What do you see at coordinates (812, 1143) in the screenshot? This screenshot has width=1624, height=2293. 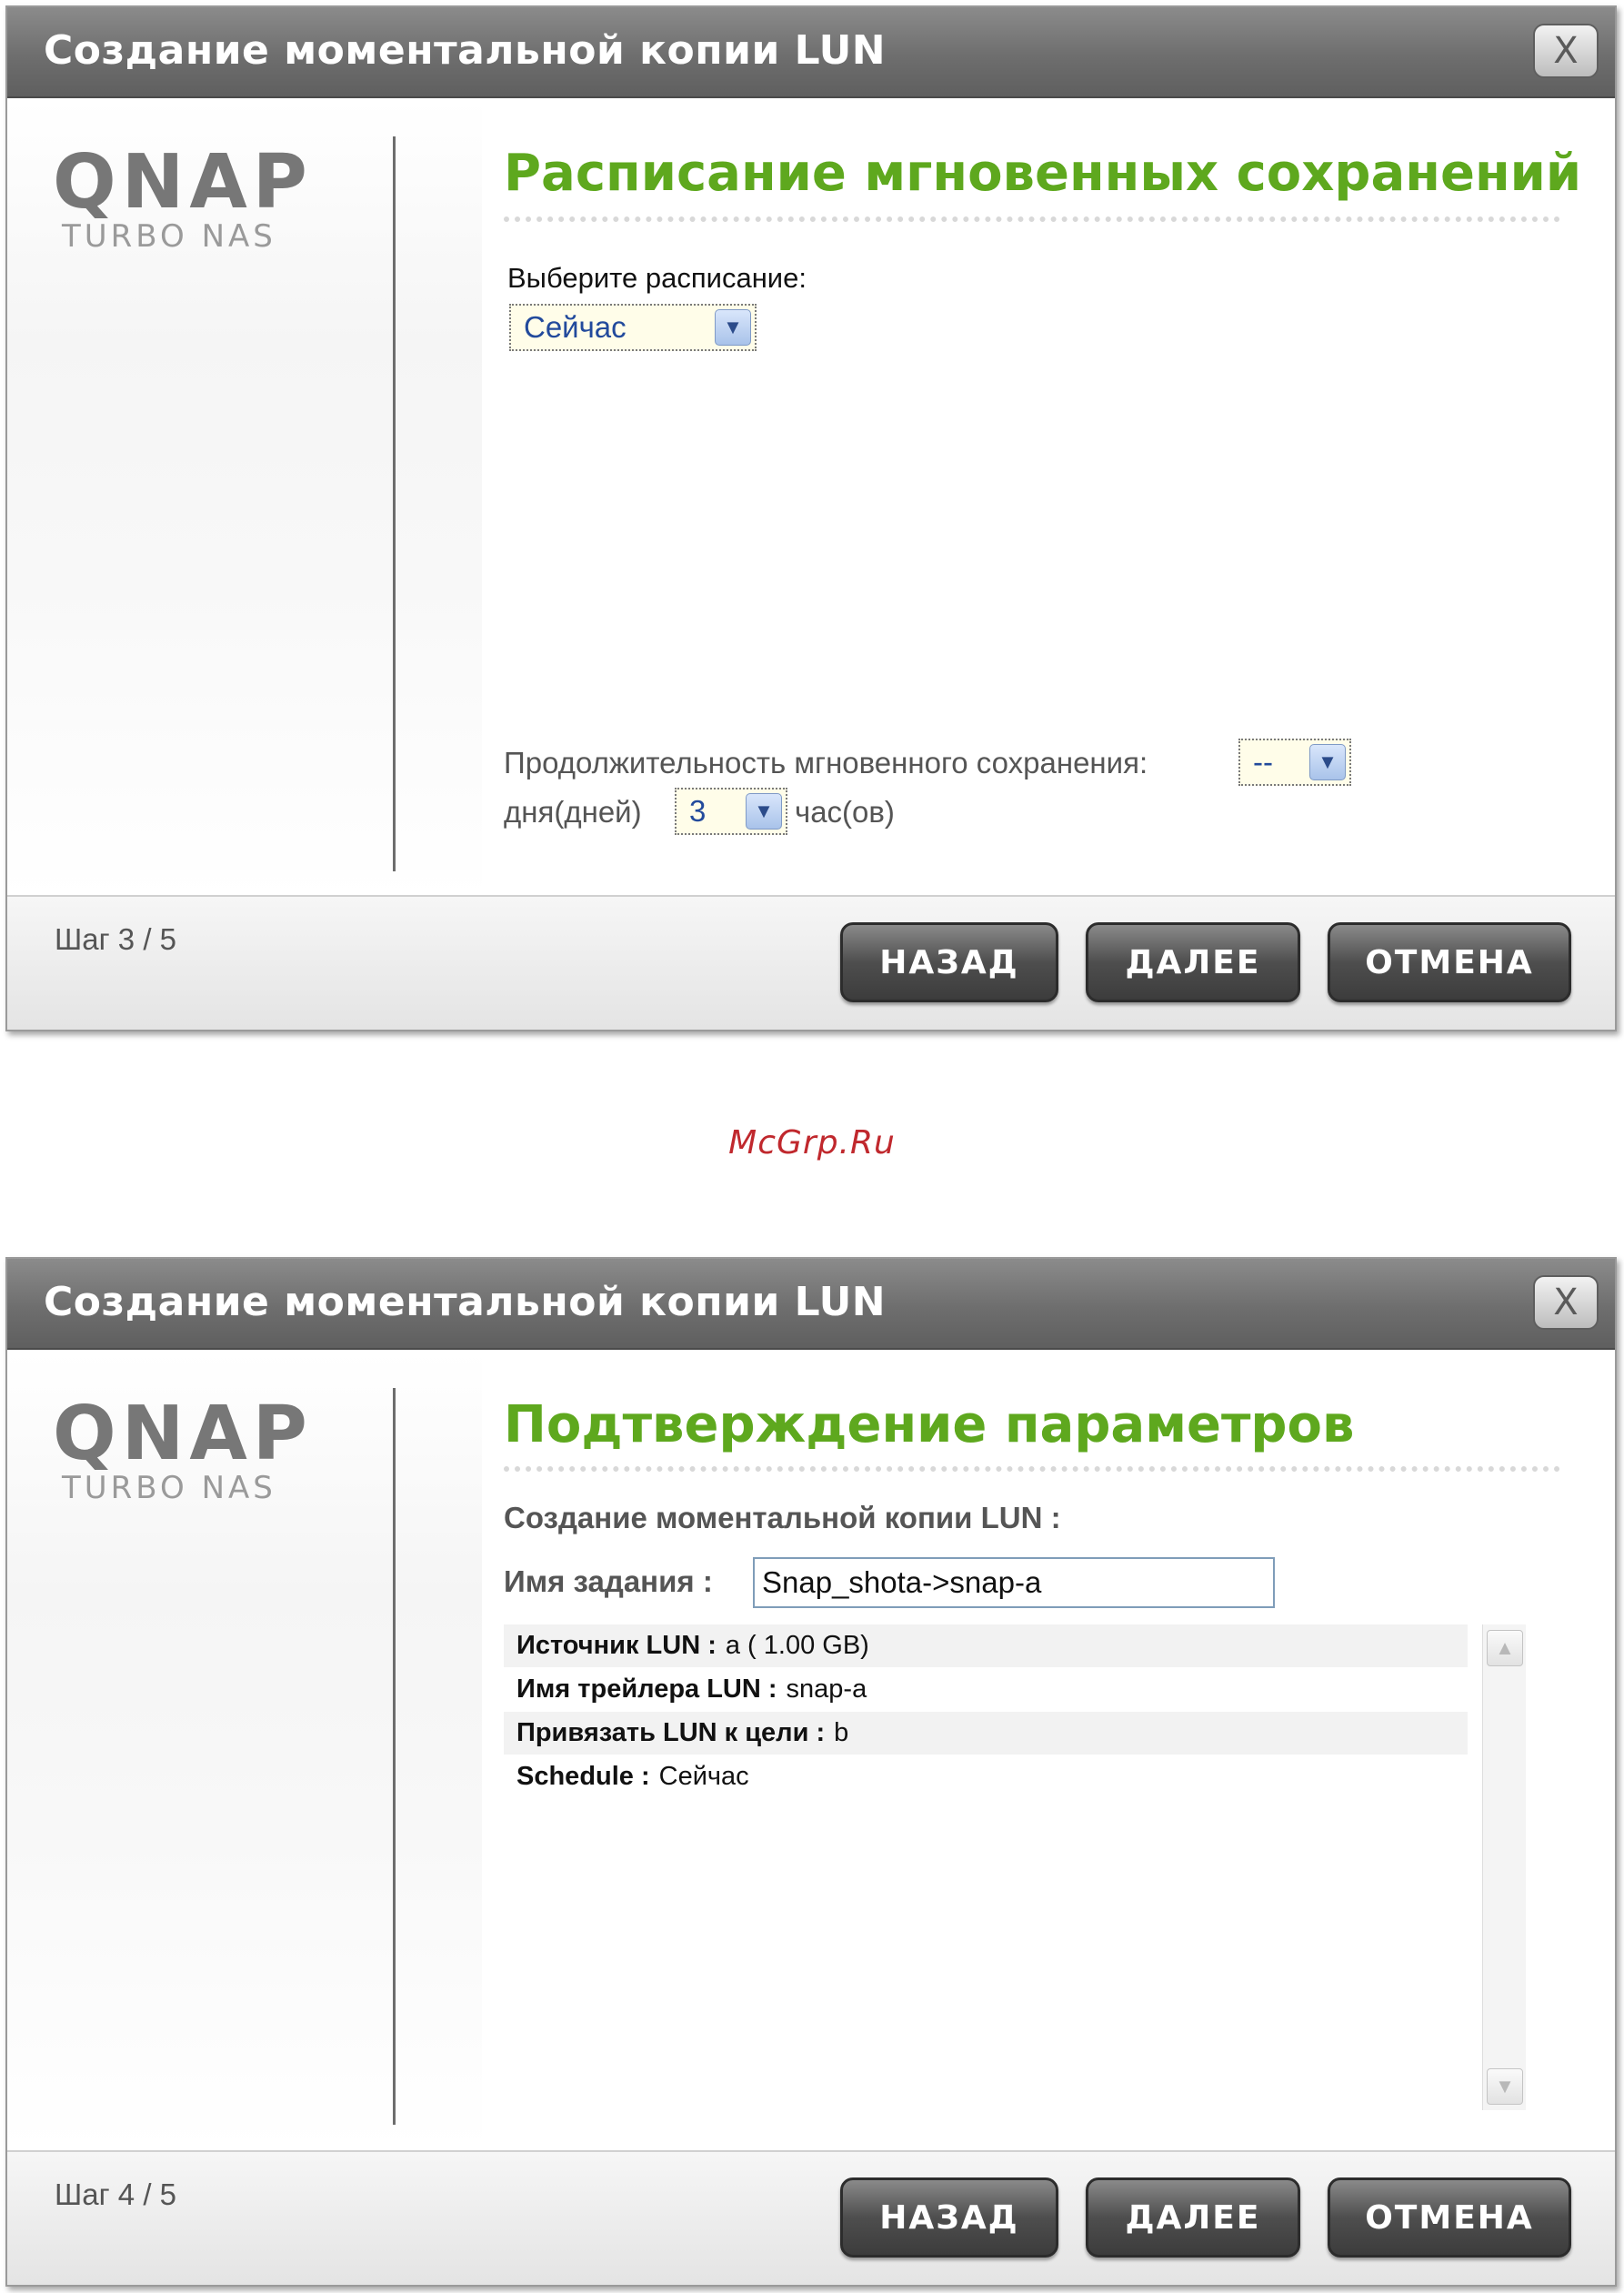 I see `watermark: McGrp.Ru` at bounding box center [812, 1143].